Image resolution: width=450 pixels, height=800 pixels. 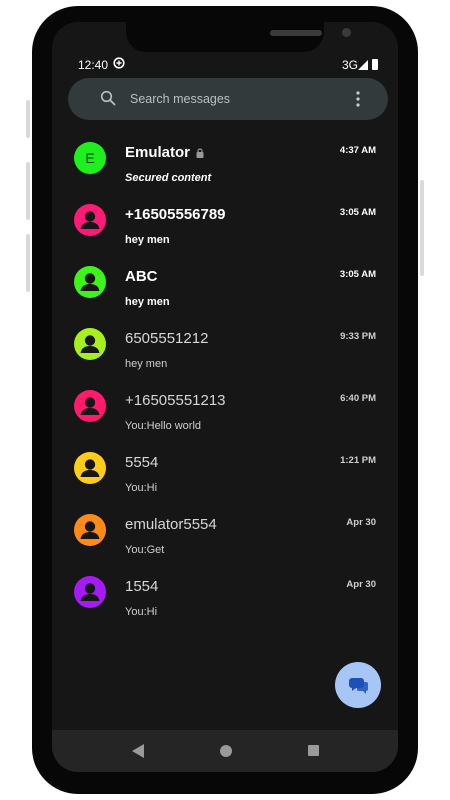 I want to click on conversation-name-text: 1554, so click(x=142, y=586).